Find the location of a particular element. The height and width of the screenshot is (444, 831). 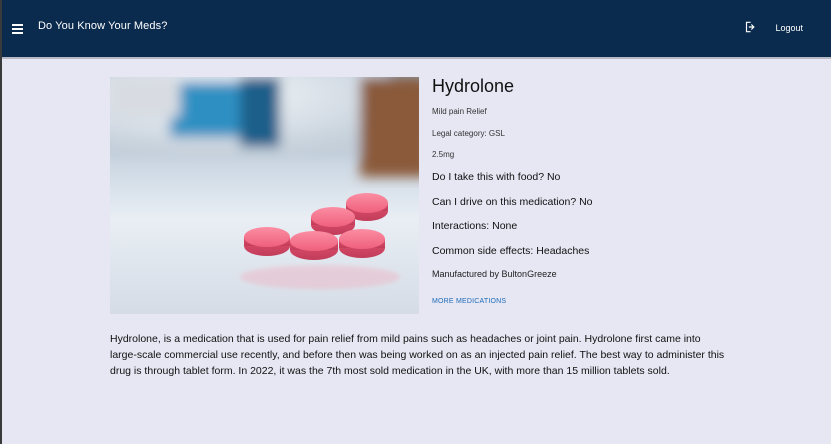

with-food-info: Do I take this with food? No is located at coordinates (496, 177).